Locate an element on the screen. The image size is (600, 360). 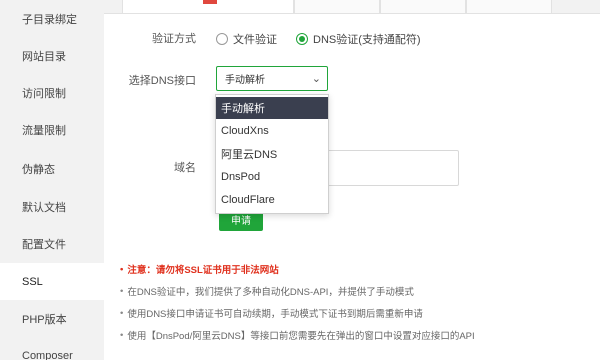
sidebar-item-label: 默认文档 is located at coordinates (44, 207).